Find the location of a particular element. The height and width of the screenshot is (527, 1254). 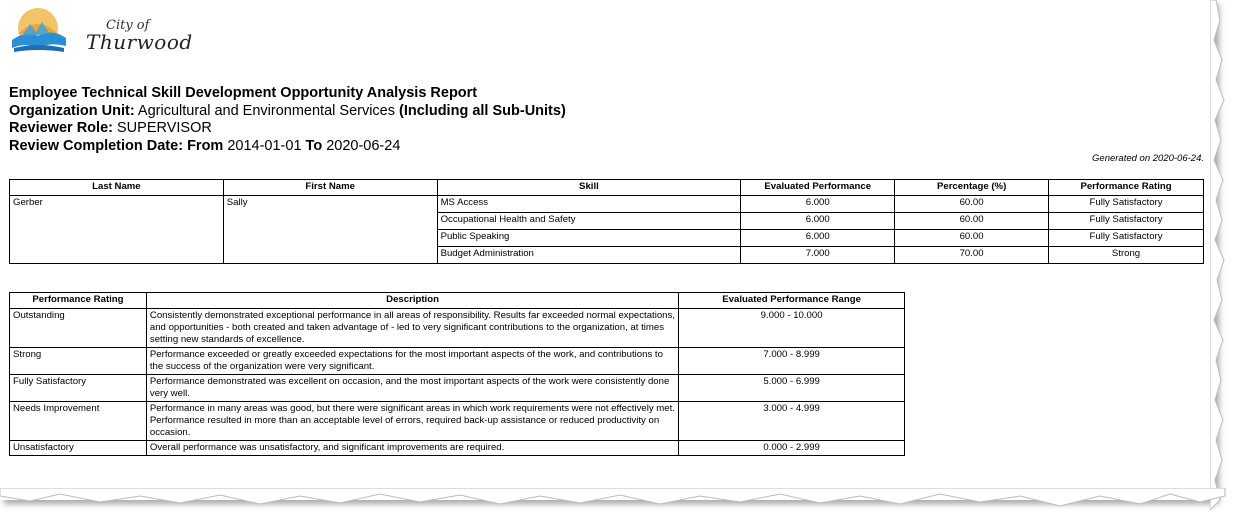

rating-name-cell: Needs Improvement is located at coordinates (78, 421).